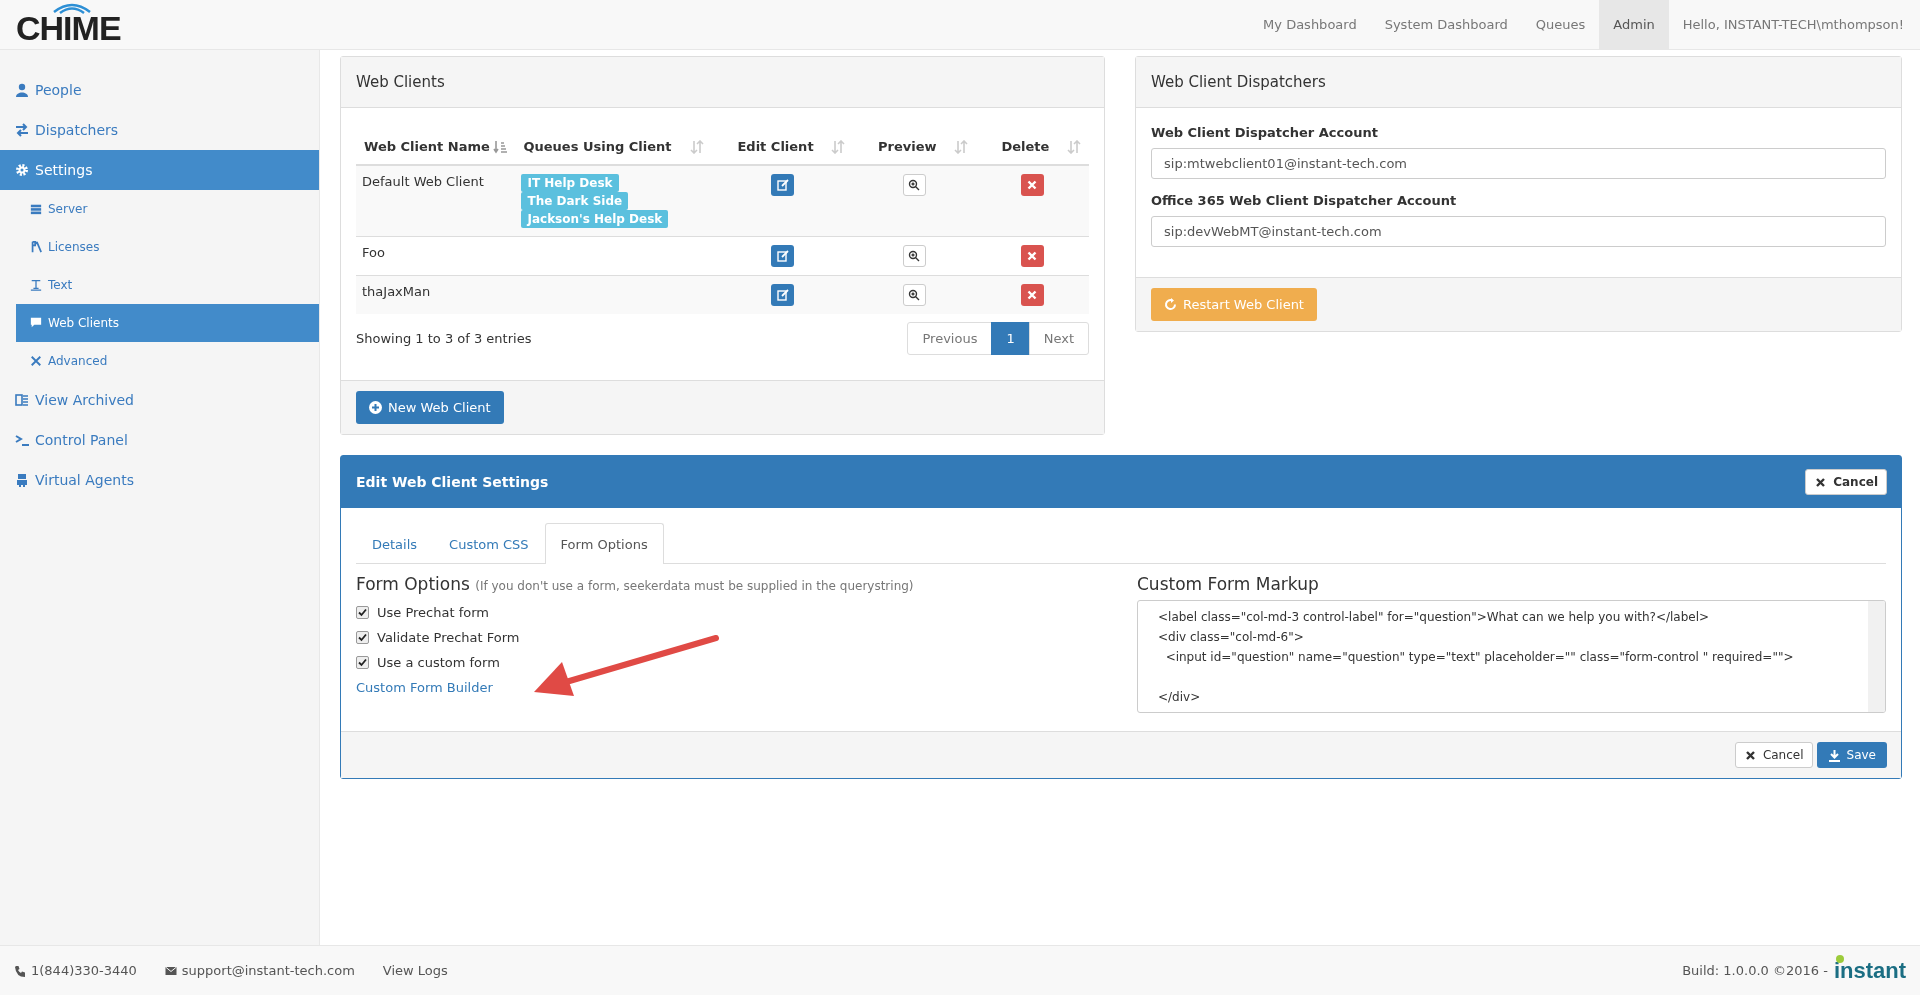  I want to click on sort-ascending-icon, so click(500, 146).